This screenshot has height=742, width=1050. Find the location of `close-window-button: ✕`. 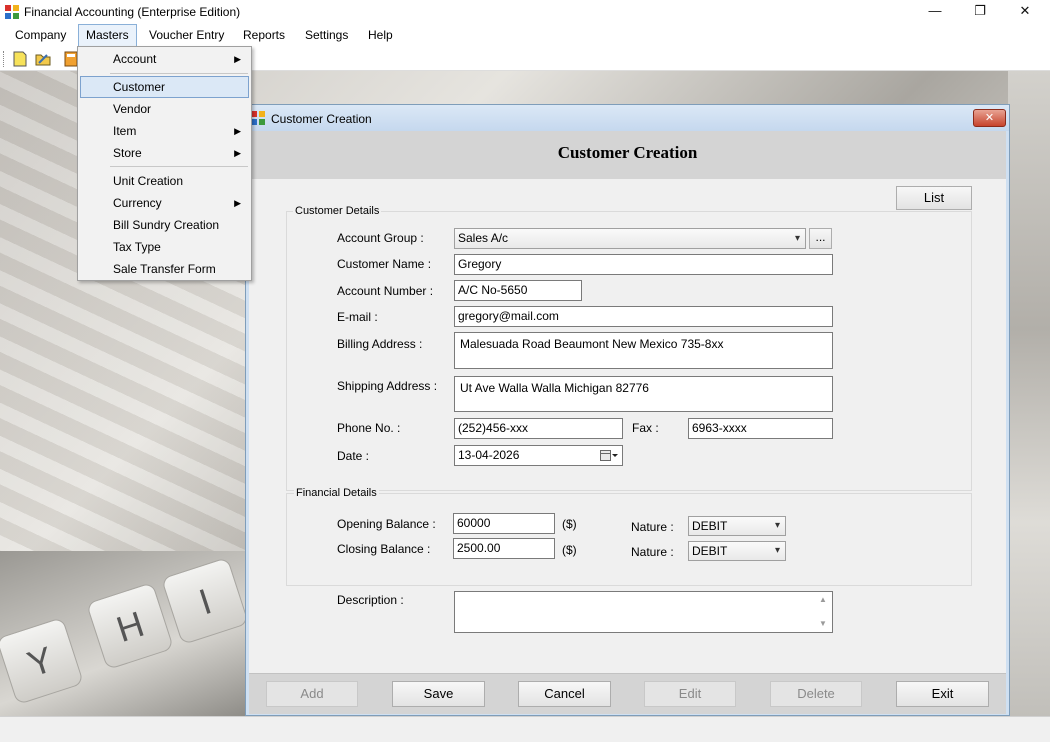

close-window-button: ✕ is located at coordinates (1025, 12).